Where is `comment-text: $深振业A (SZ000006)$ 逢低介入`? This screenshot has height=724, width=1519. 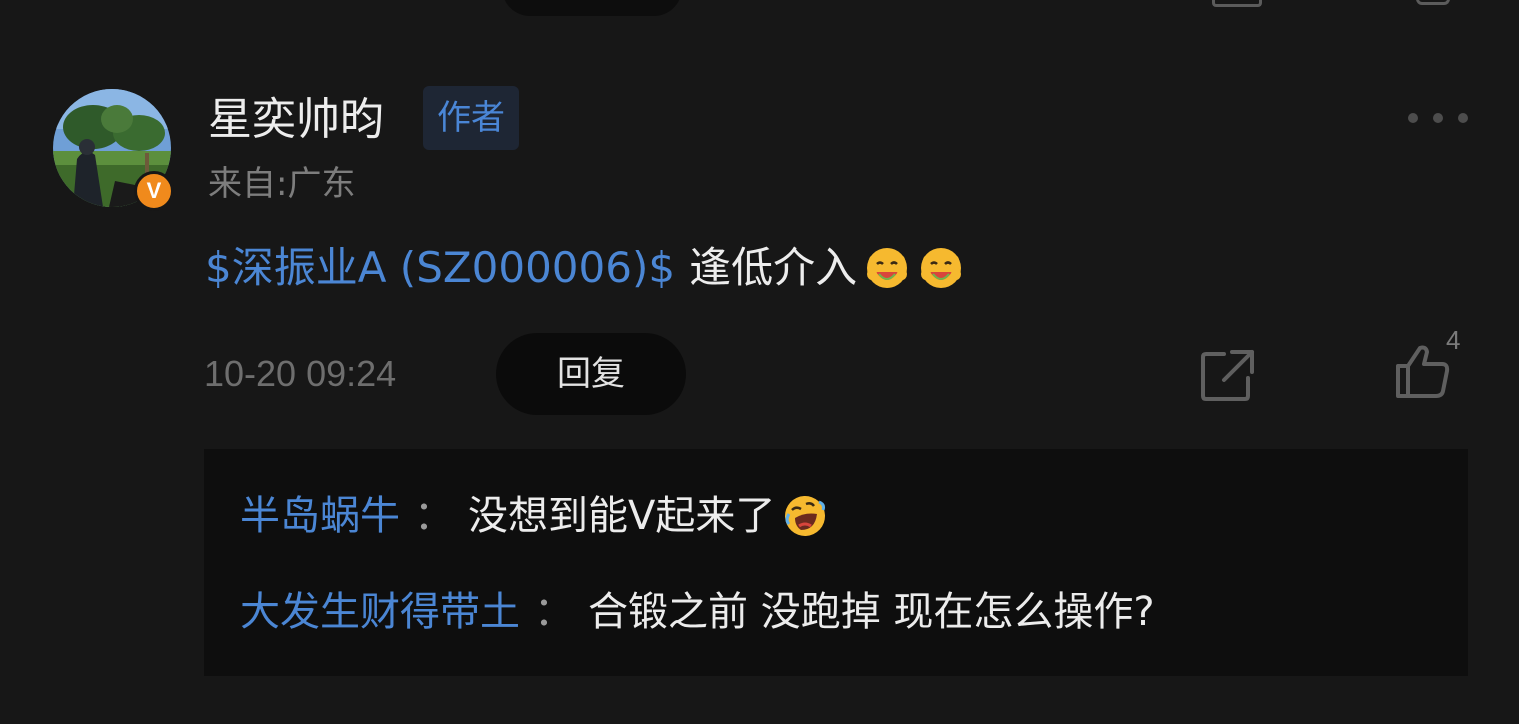 comment-text: $深振业A (SZ000006)$ 逢低介入 is located at coordinates (585, 268).